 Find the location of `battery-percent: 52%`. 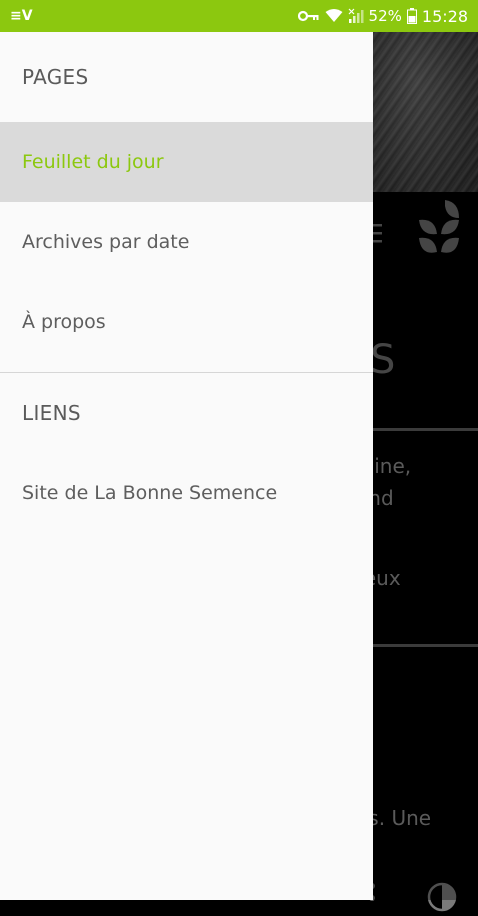

battery-percent: 52% is located at coordinates (385, 16).